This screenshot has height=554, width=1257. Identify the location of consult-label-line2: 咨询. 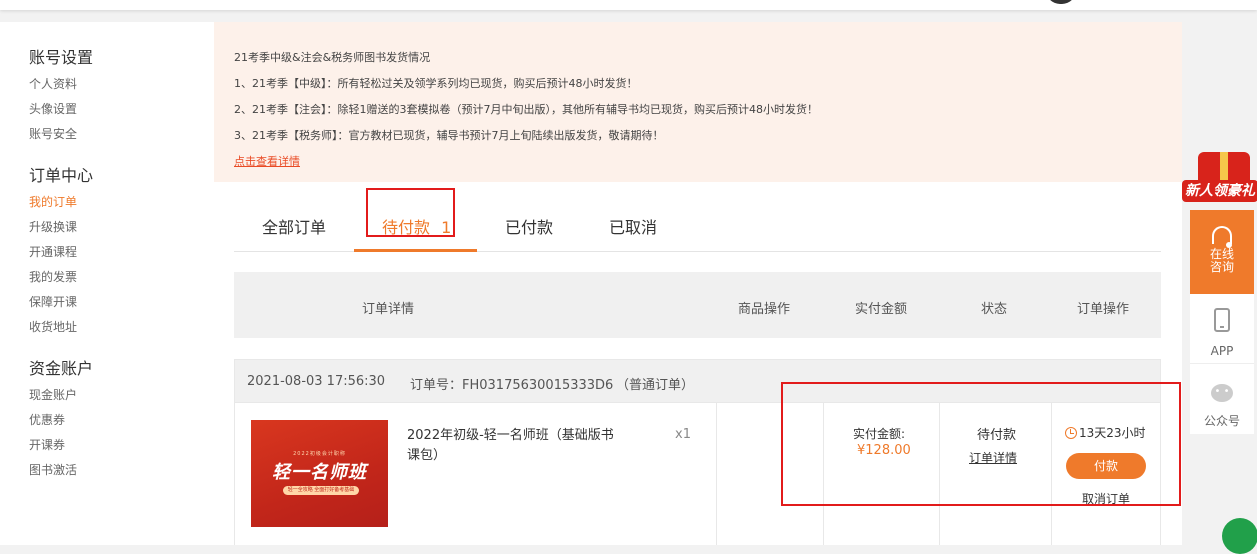
(1221, 267).